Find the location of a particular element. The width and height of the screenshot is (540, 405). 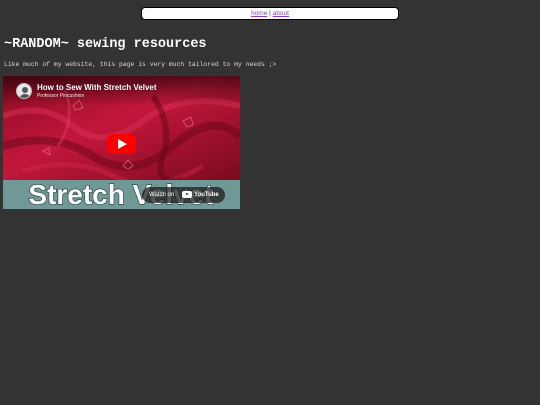

play-button is located at coordinates (121, 144).